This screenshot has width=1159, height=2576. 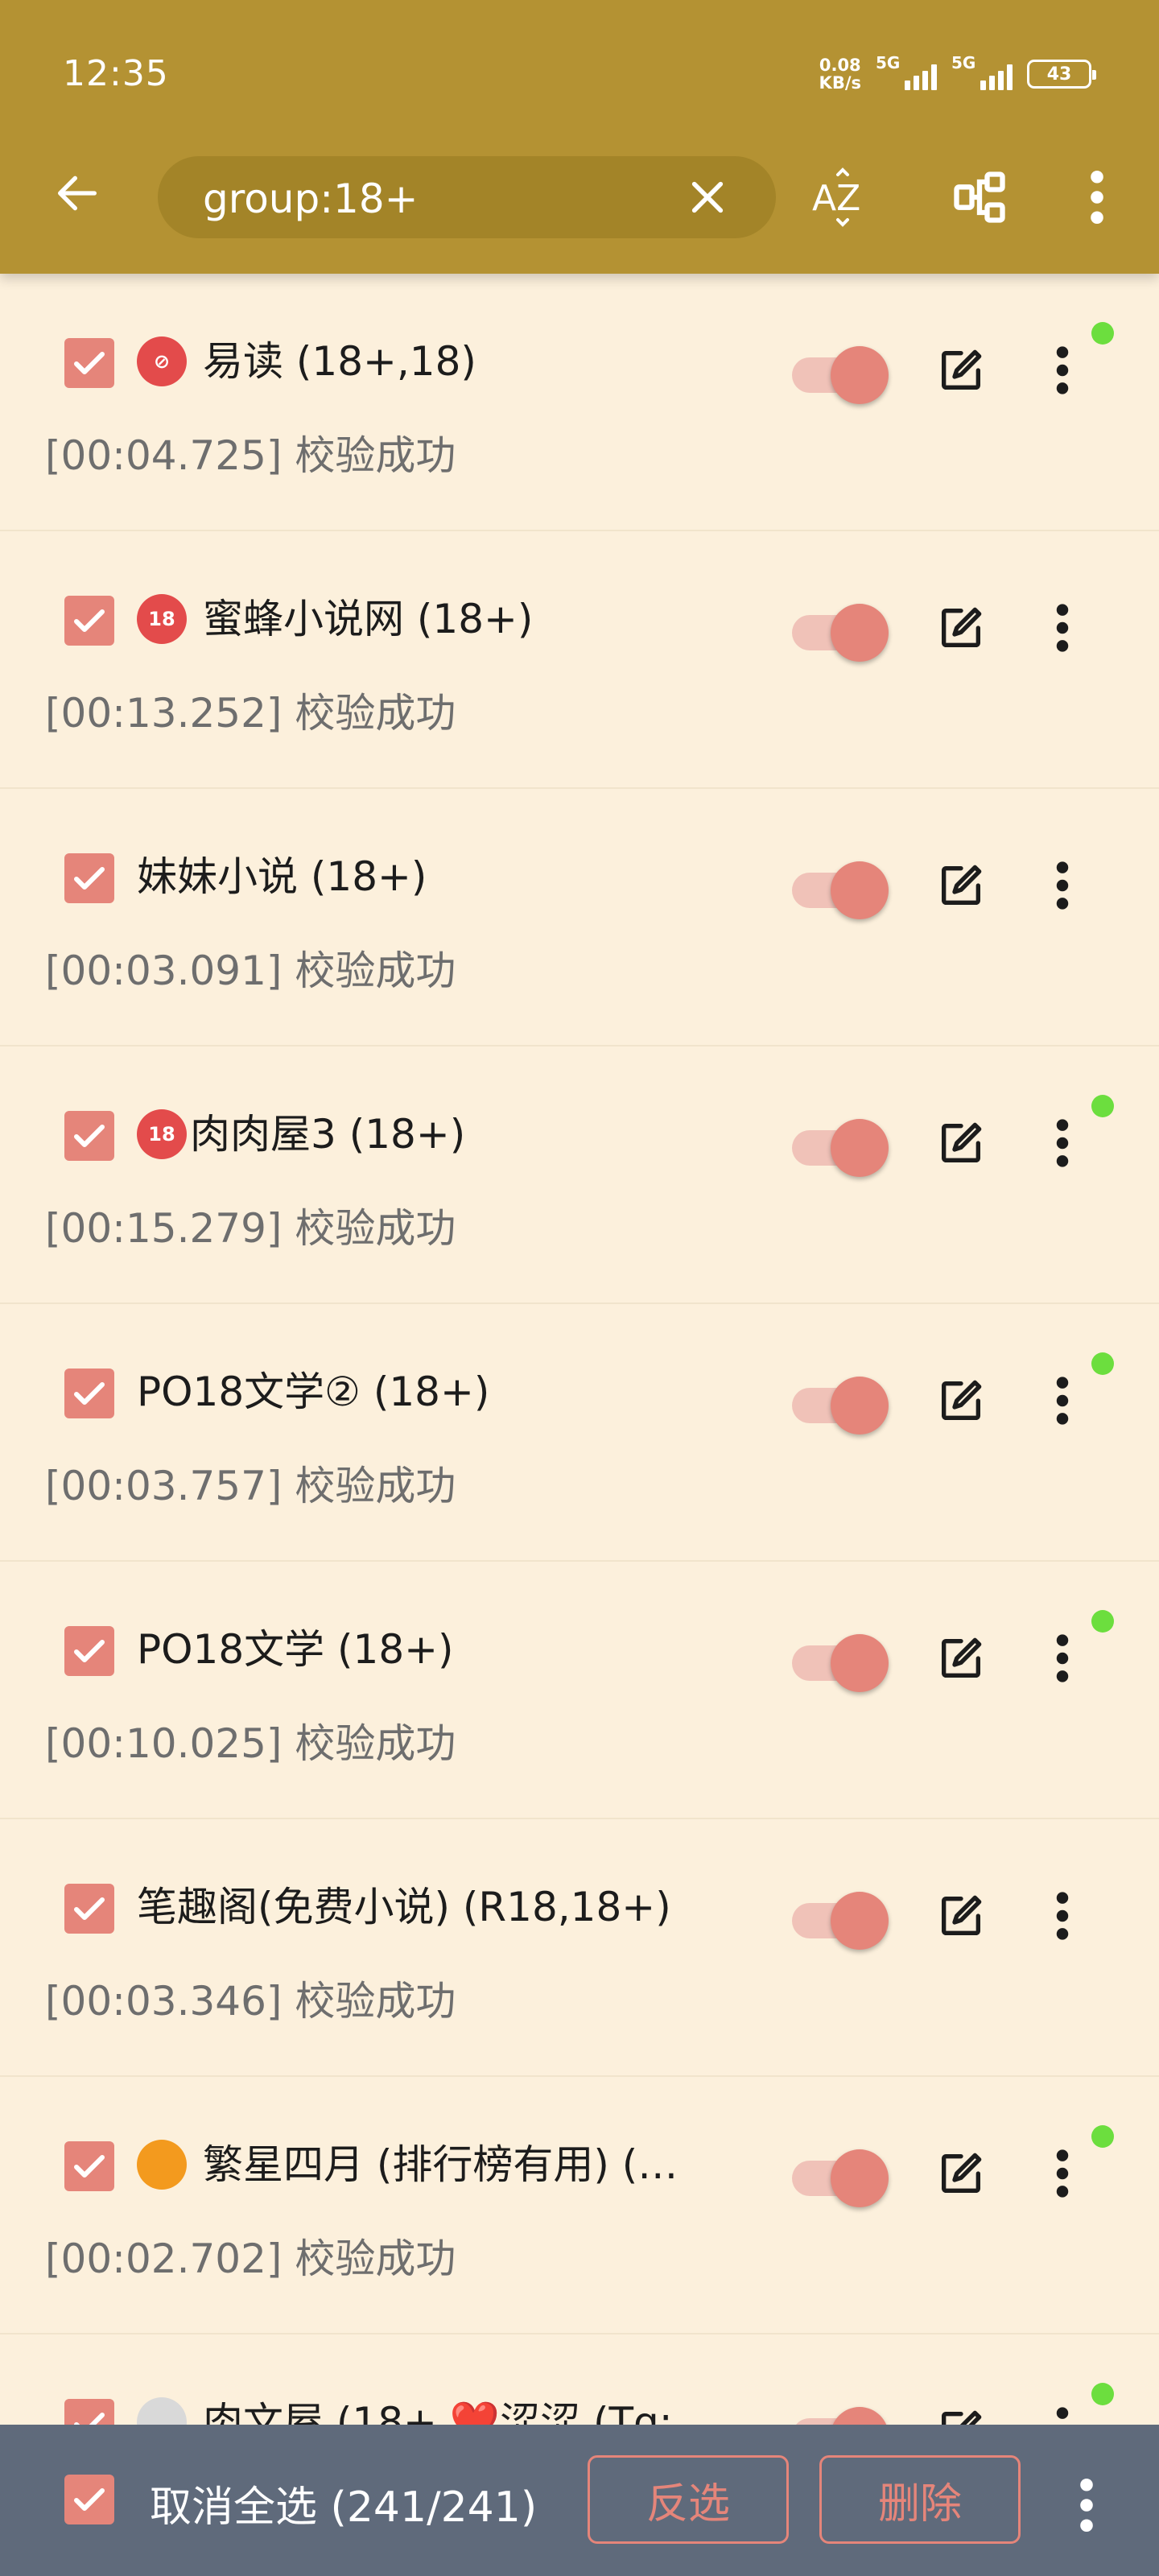 I want to click on source-row: 18 肉肉屋3 (18+) [00:15.279] 校验成功, so click(x=579, y=1175).